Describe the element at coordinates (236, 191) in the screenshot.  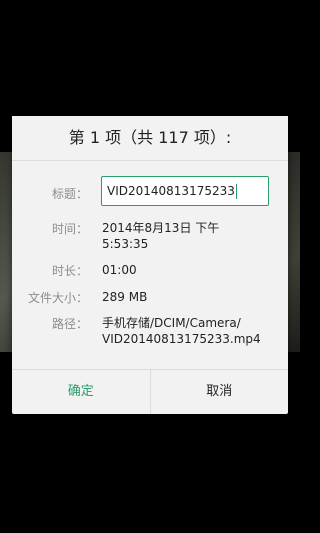
I see `text-cursor` at that location.